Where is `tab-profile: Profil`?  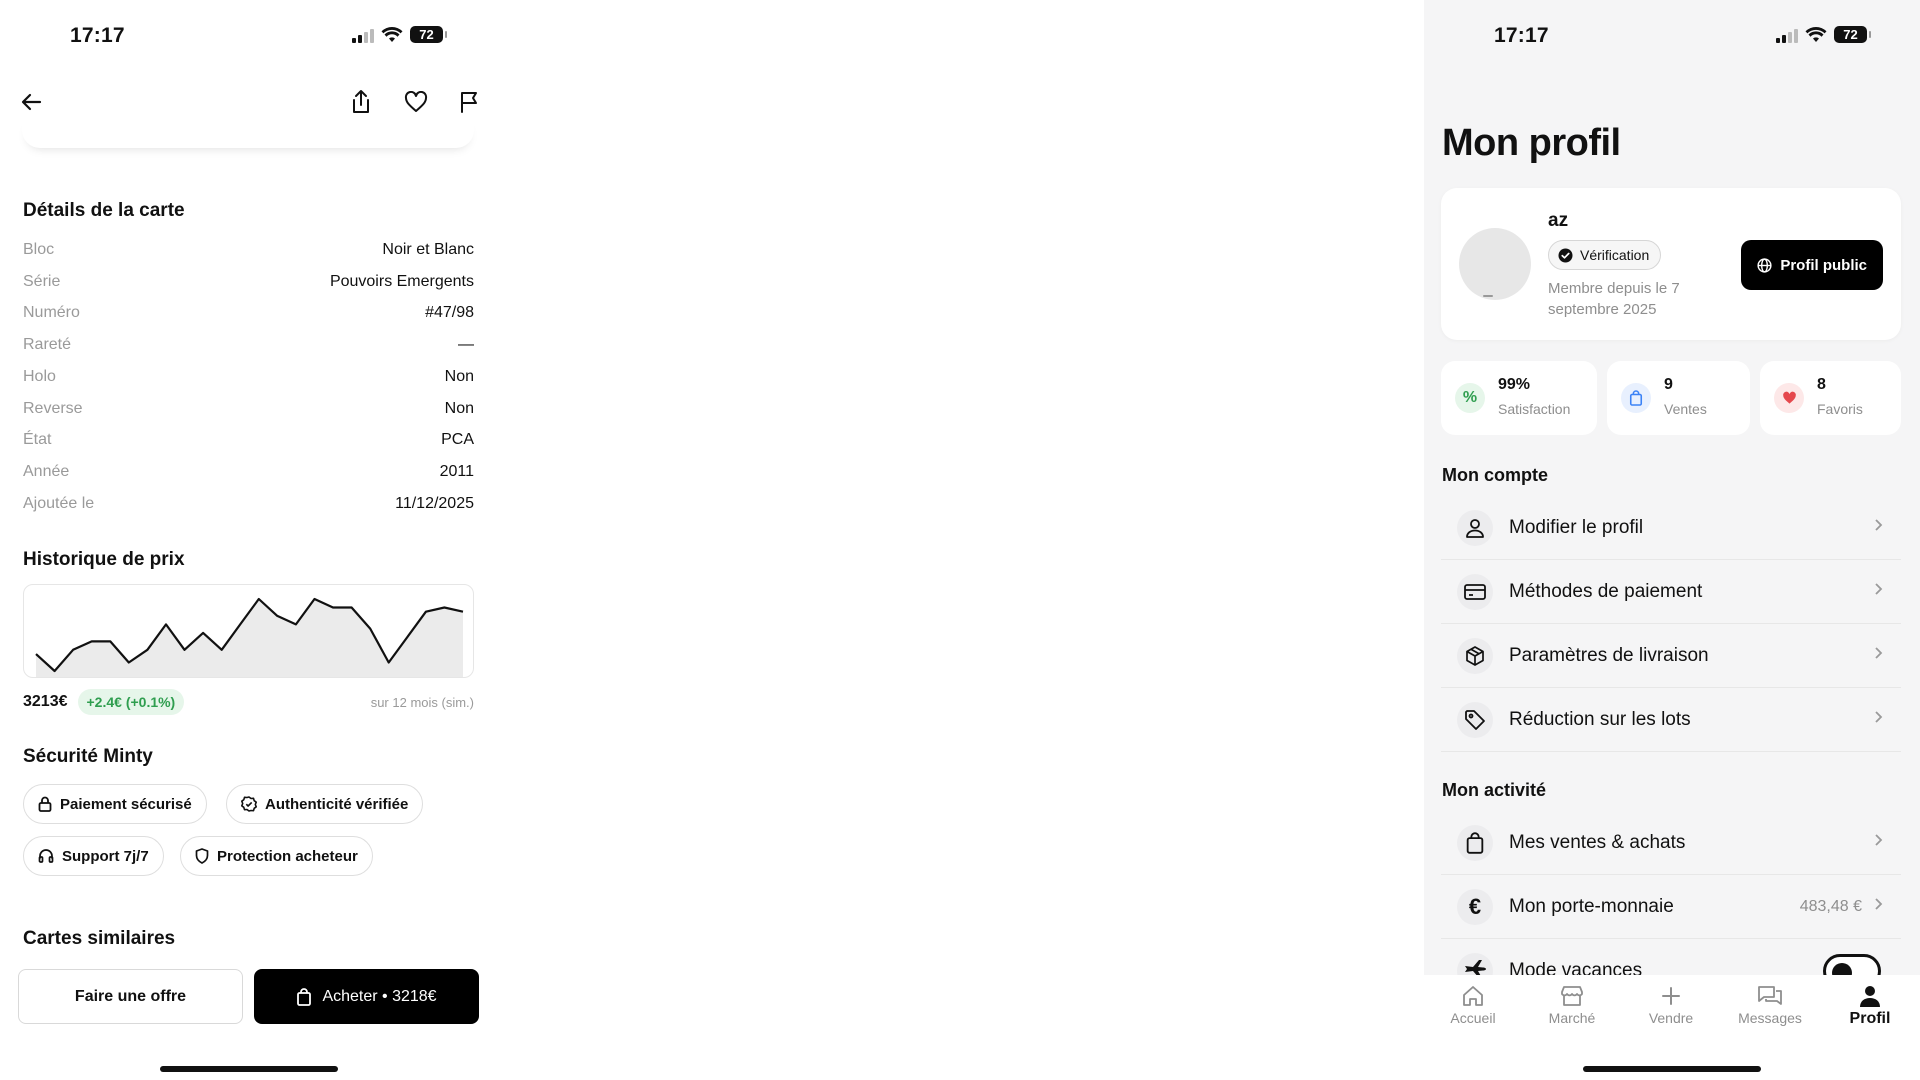 tab-profile: Profil is located at coordinates (1870, 1006).